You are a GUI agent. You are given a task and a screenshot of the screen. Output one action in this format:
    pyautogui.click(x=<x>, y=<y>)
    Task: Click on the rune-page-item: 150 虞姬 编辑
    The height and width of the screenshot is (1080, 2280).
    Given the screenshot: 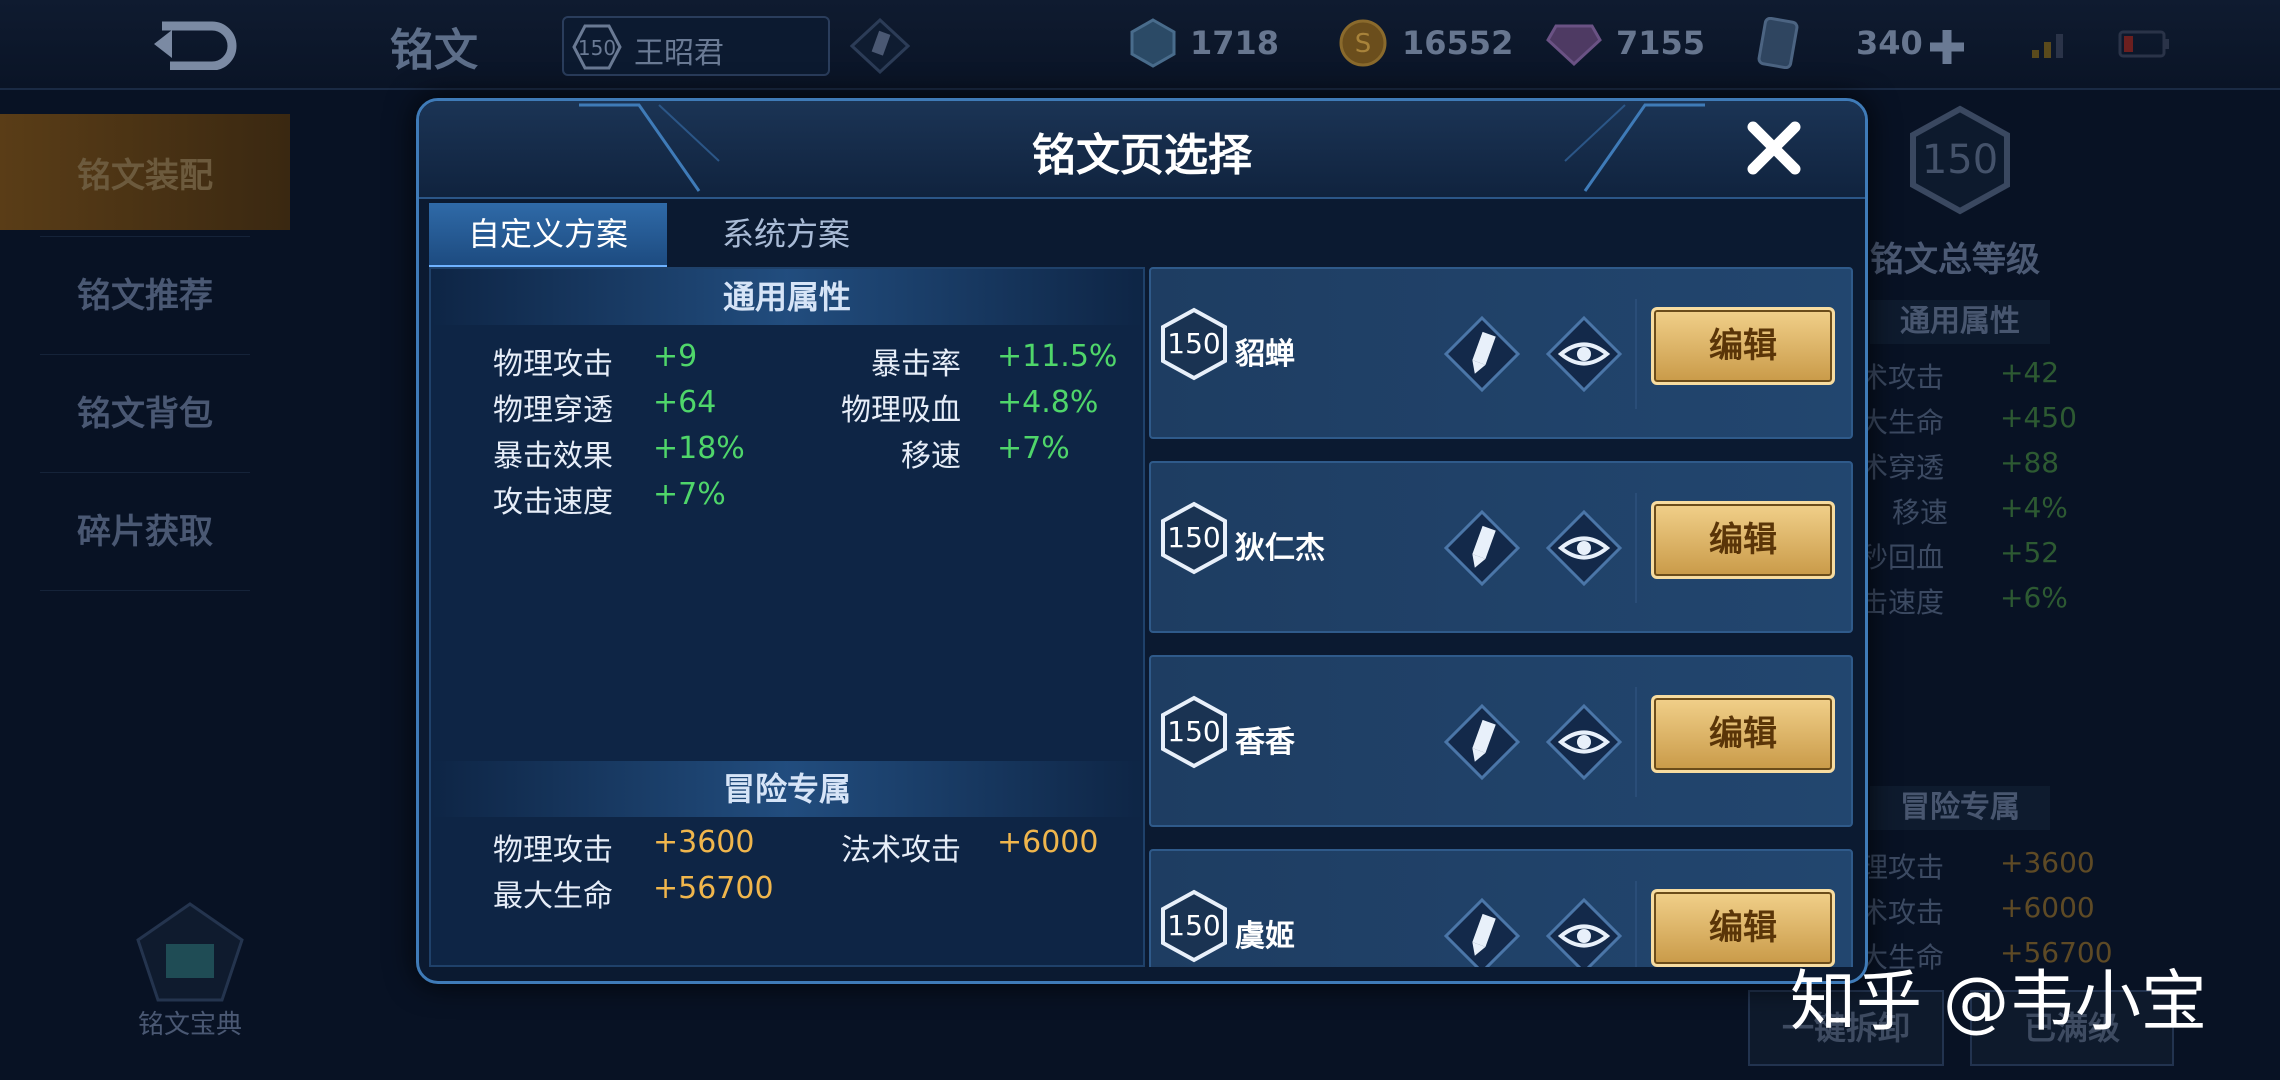 What is the action you would take?
    pyautogui.click(x=1501, y=908)
    